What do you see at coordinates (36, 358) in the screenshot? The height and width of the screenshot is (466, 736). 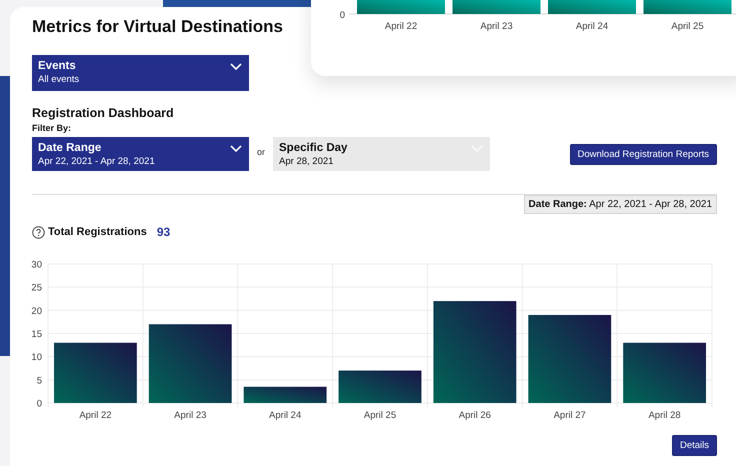 I see `y-axis-label: 10` at bounding box center [36, 358].